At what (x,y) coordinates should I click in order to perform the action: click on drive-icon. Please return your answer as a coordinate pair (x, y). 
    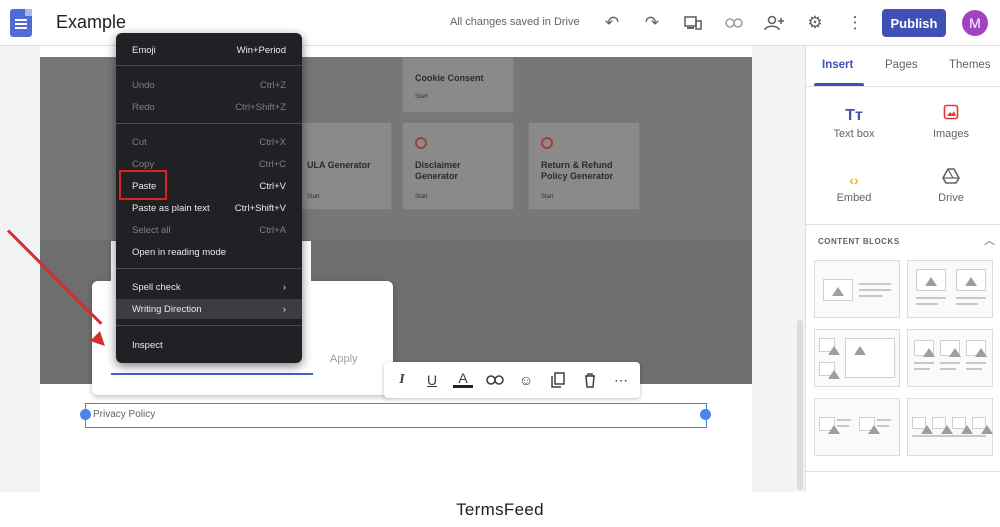
    Looking at the image, I should click on (951, 180).